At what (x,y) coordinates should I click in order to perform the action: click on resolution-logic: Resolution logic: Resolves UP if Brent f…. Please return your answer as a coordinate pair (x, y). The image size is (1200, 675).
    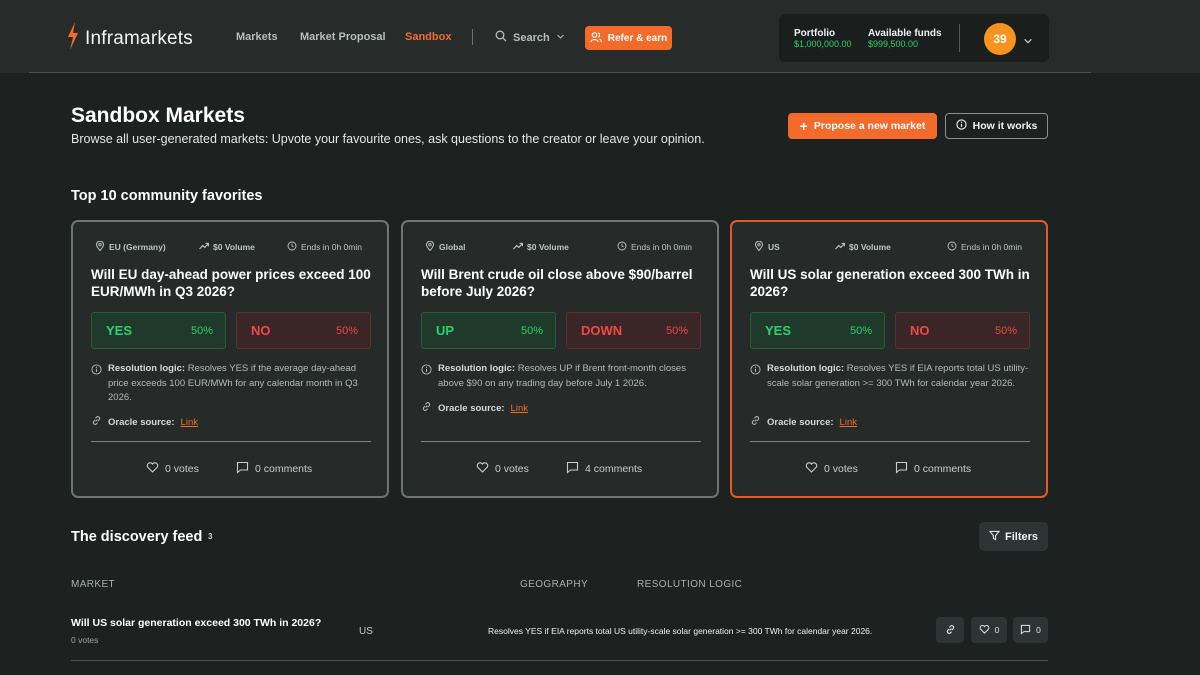
    Looking at the image, I should click on (563, 376).